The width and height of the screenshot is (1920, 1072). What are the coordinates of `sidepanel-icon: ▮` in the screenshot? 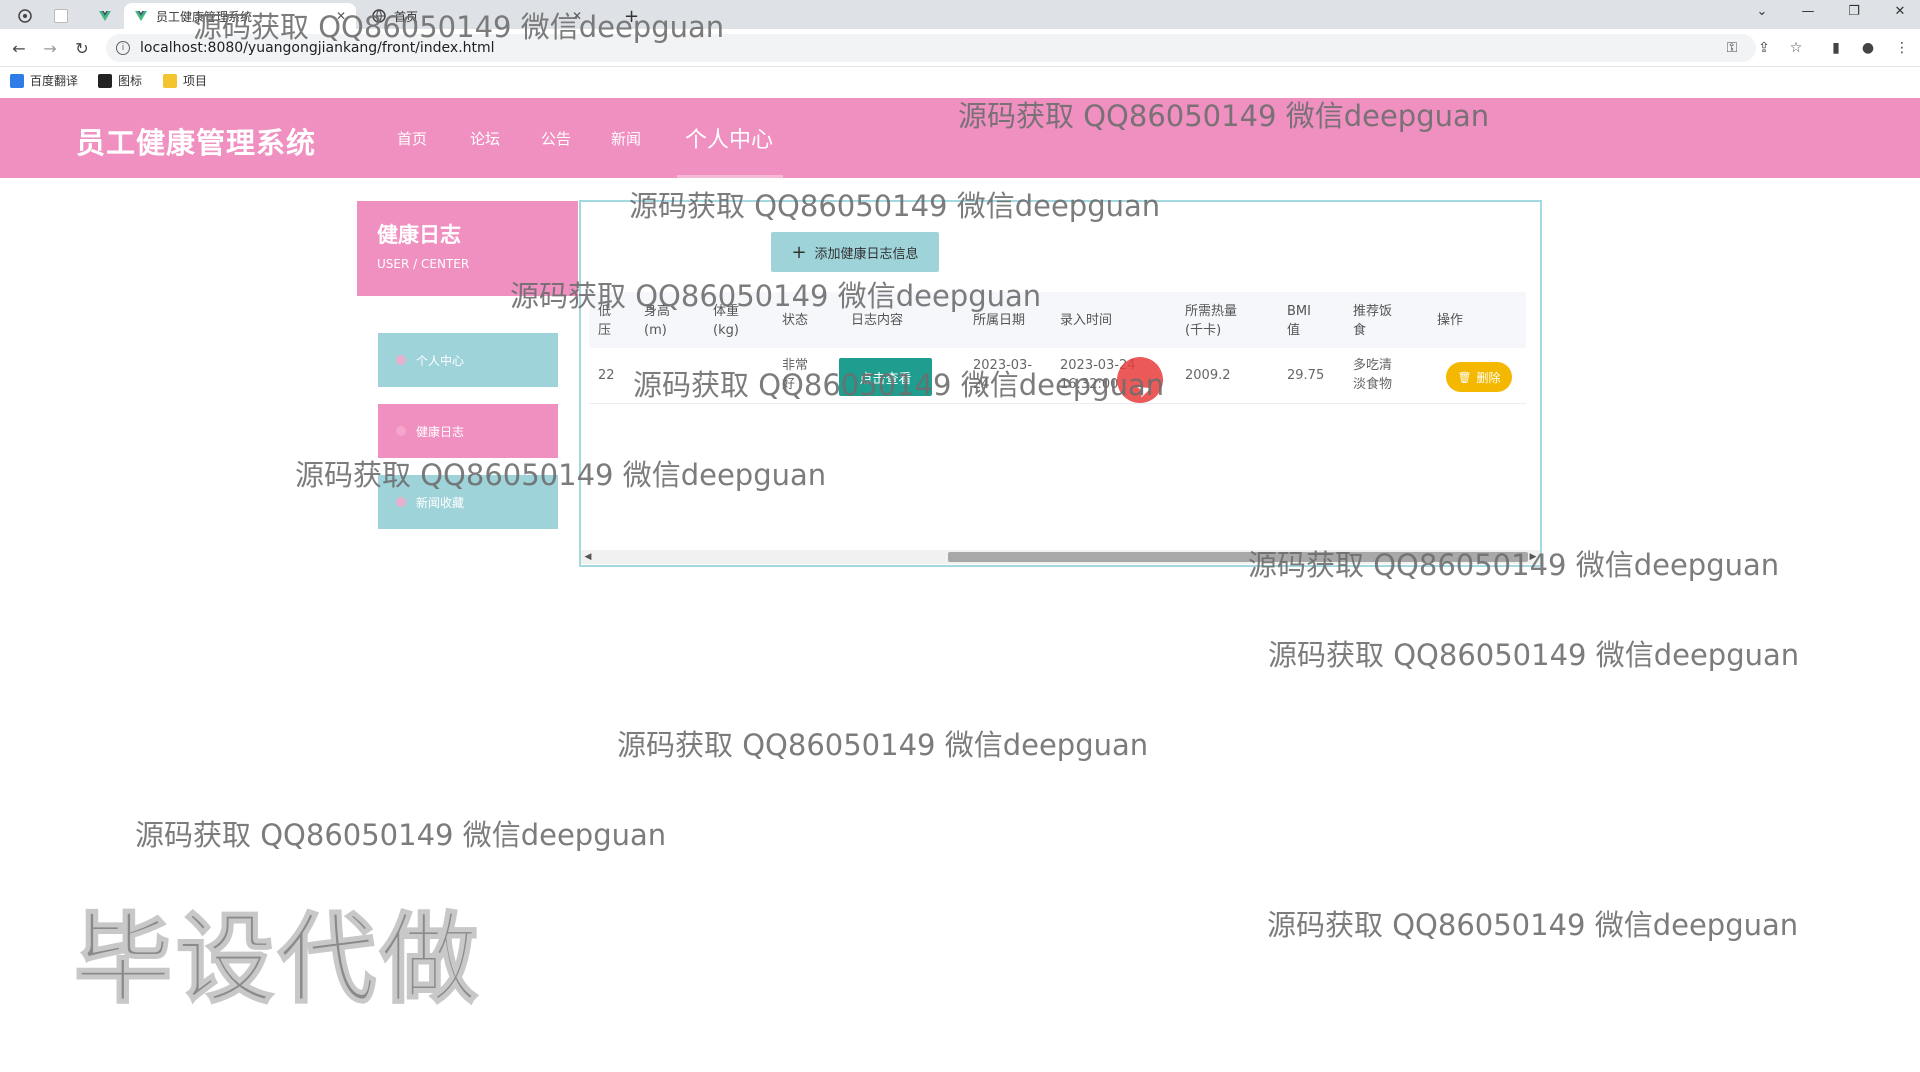 It's located at (1836, 48).